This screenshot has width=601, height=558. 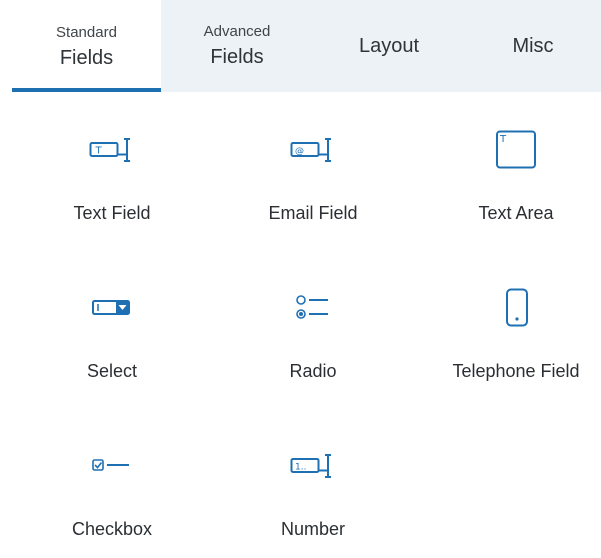 I want to click on radio-icon, so click(x=313, y=308).